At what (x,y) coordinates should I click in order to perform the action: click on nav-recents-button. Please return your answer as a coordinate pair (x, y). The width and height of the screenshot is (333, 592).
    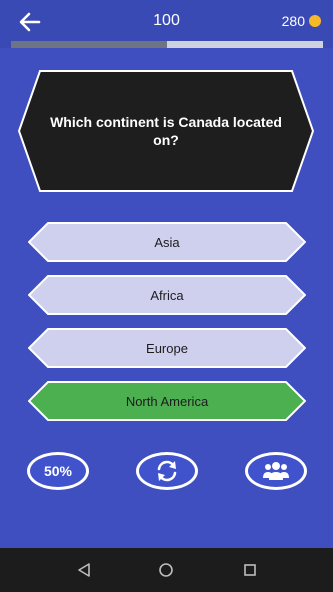
    Looking at the image, I should click on (250, 570).